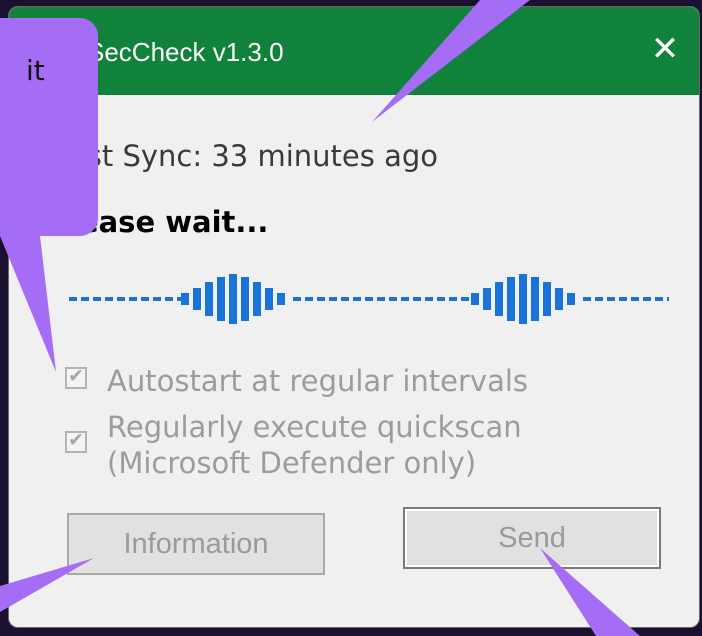  Describe the element at coordinates (196, 544) in the screenshot. I see `information-button: Information` at that location.